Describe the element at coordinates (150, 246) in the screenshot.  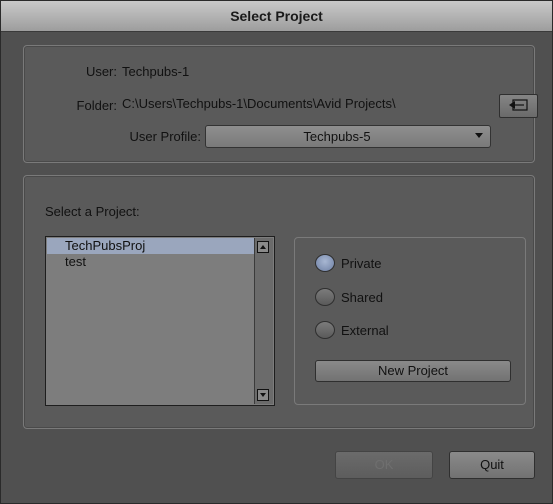
I see `list-item: TechPubsProj` at that location.